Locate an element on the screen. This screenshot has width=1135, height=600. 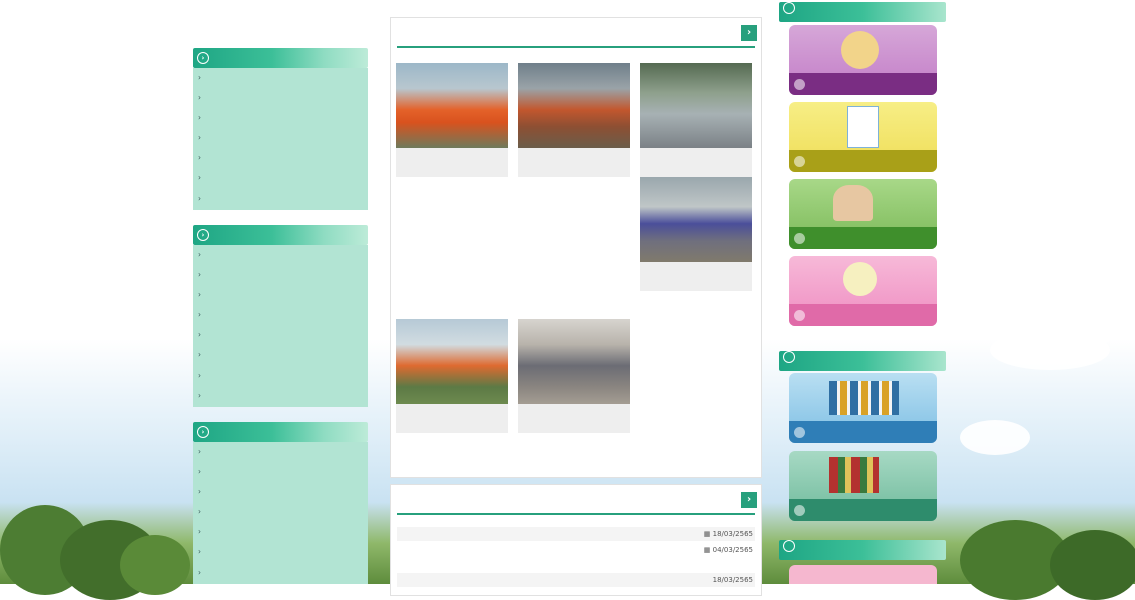
menu-header-structure: › is located at coordinates (280, 235).